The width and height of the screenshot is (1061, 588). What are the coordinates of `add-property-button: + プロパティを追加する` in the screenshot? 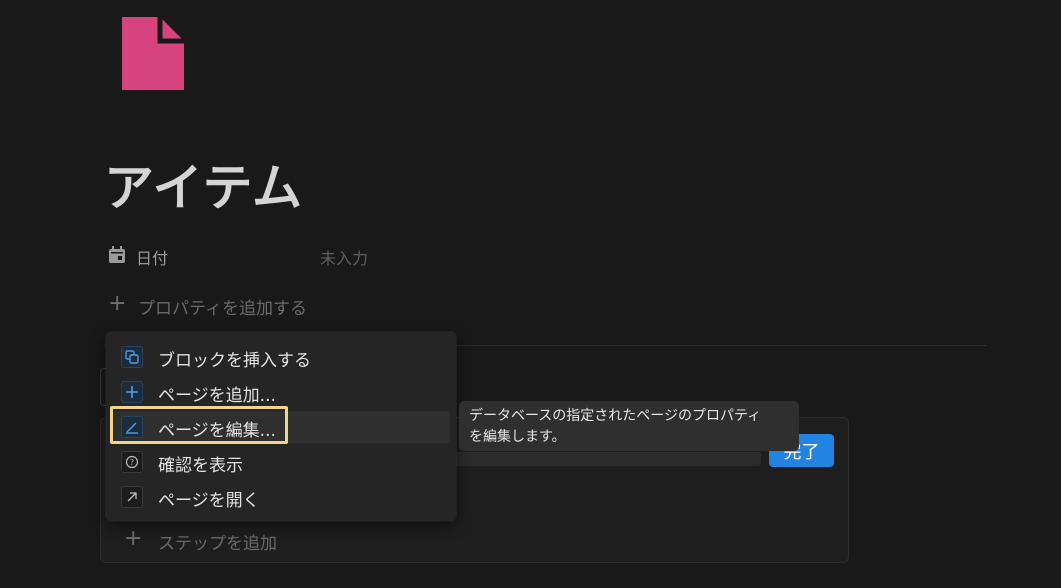 It's located at (258, 305).